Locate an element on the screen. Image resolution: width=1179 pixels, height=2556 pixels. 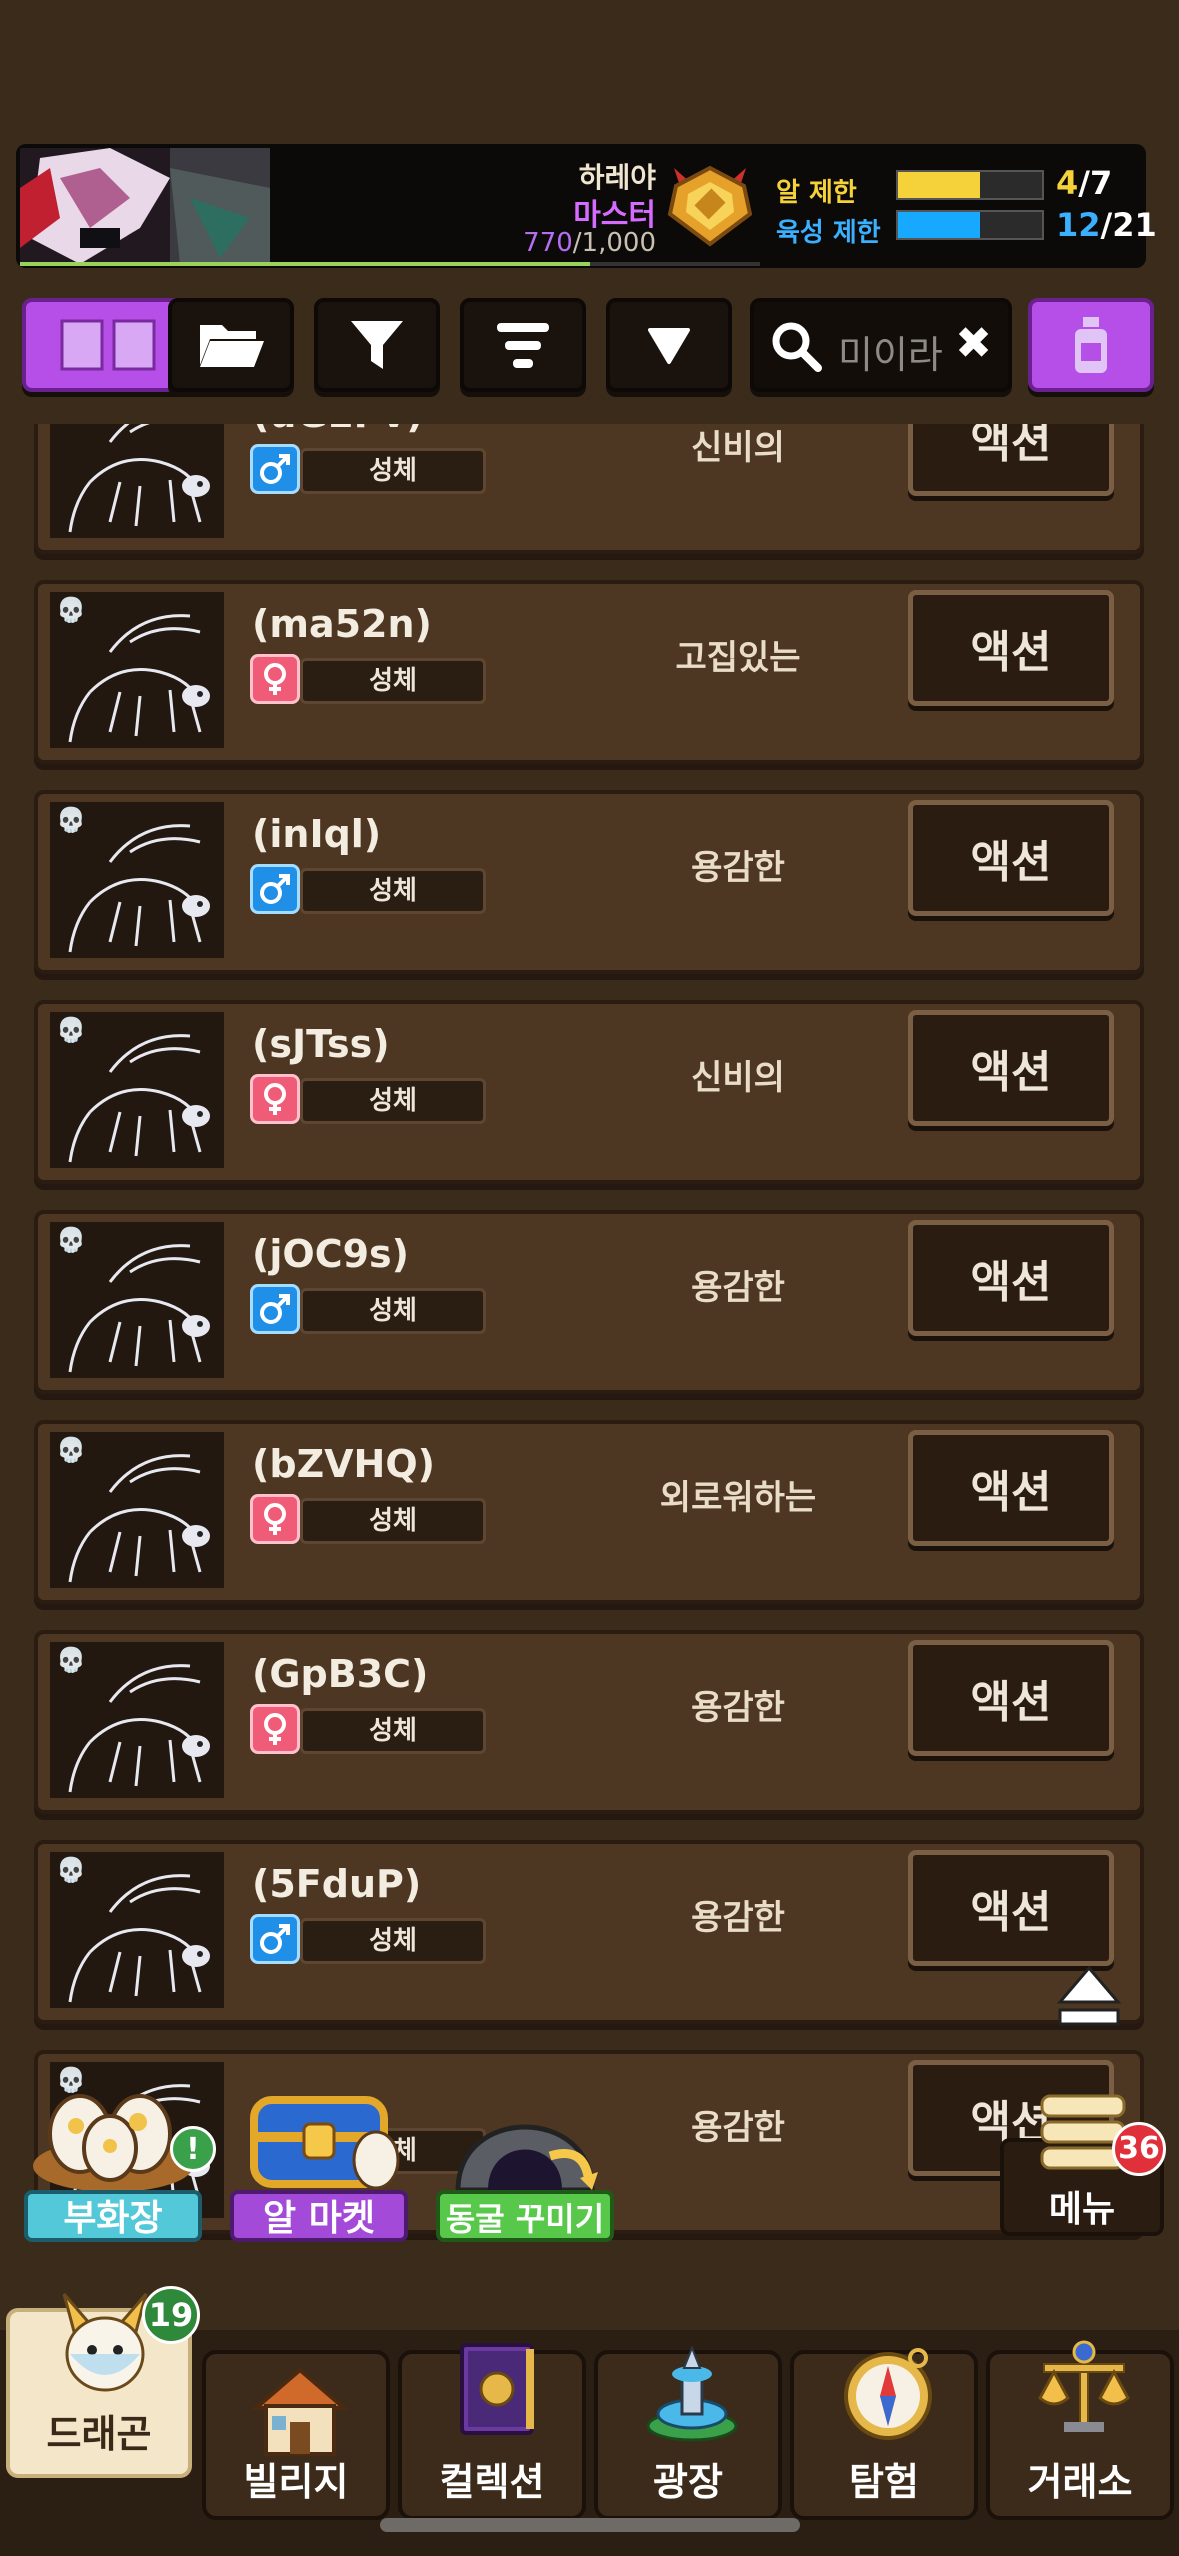
exp-bar-fill is located at coordinates (305, 264).